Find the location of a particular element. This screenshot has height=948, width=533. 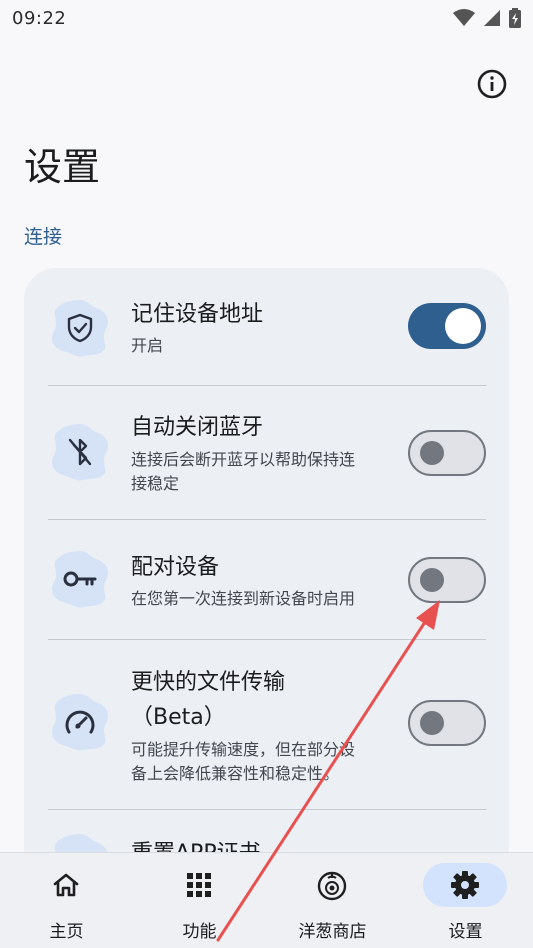

setting-row-remember-address: 记住设备地址 开启 is located at coordinates (266, 327).